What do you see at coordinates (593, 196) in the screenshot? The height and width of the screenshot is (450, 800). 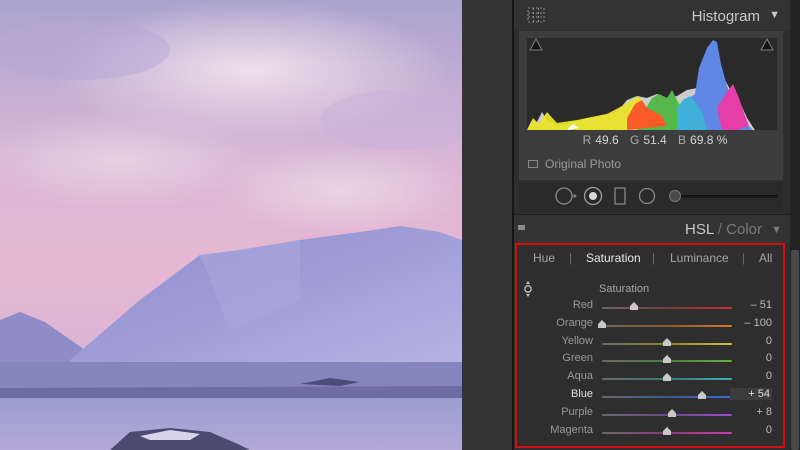 I see `red-eye-icon` at bounding box center [593, 196].